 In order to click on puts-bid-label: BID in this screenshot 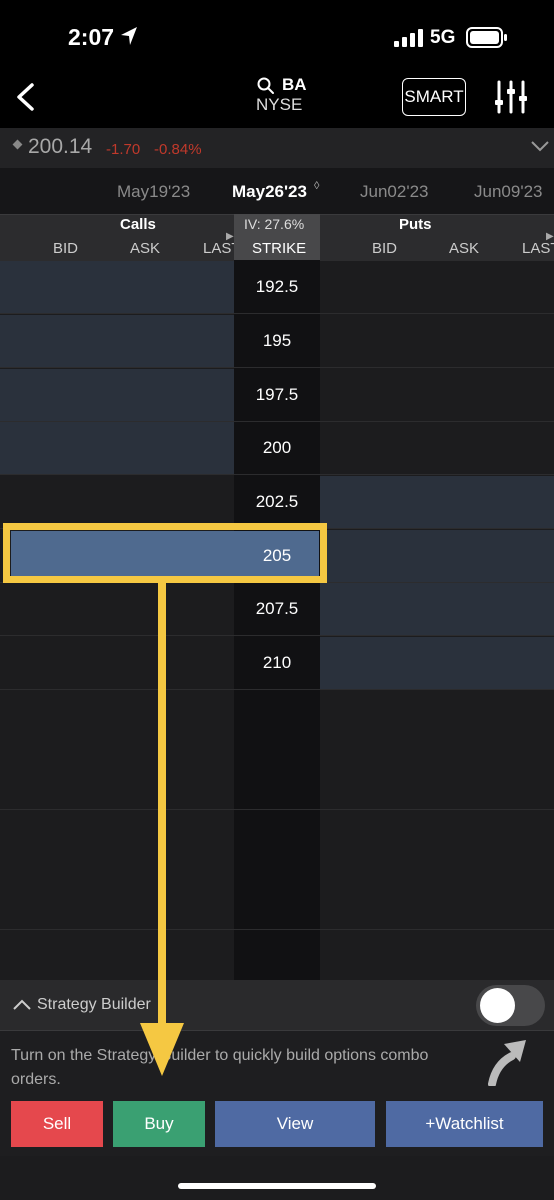, I will do `click(385, 248)`.